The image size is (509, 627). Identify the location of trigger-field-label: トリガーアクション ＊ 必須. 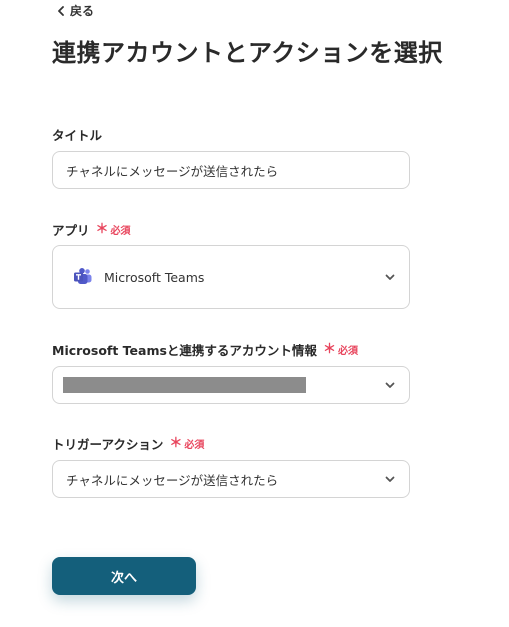
(128, 443).